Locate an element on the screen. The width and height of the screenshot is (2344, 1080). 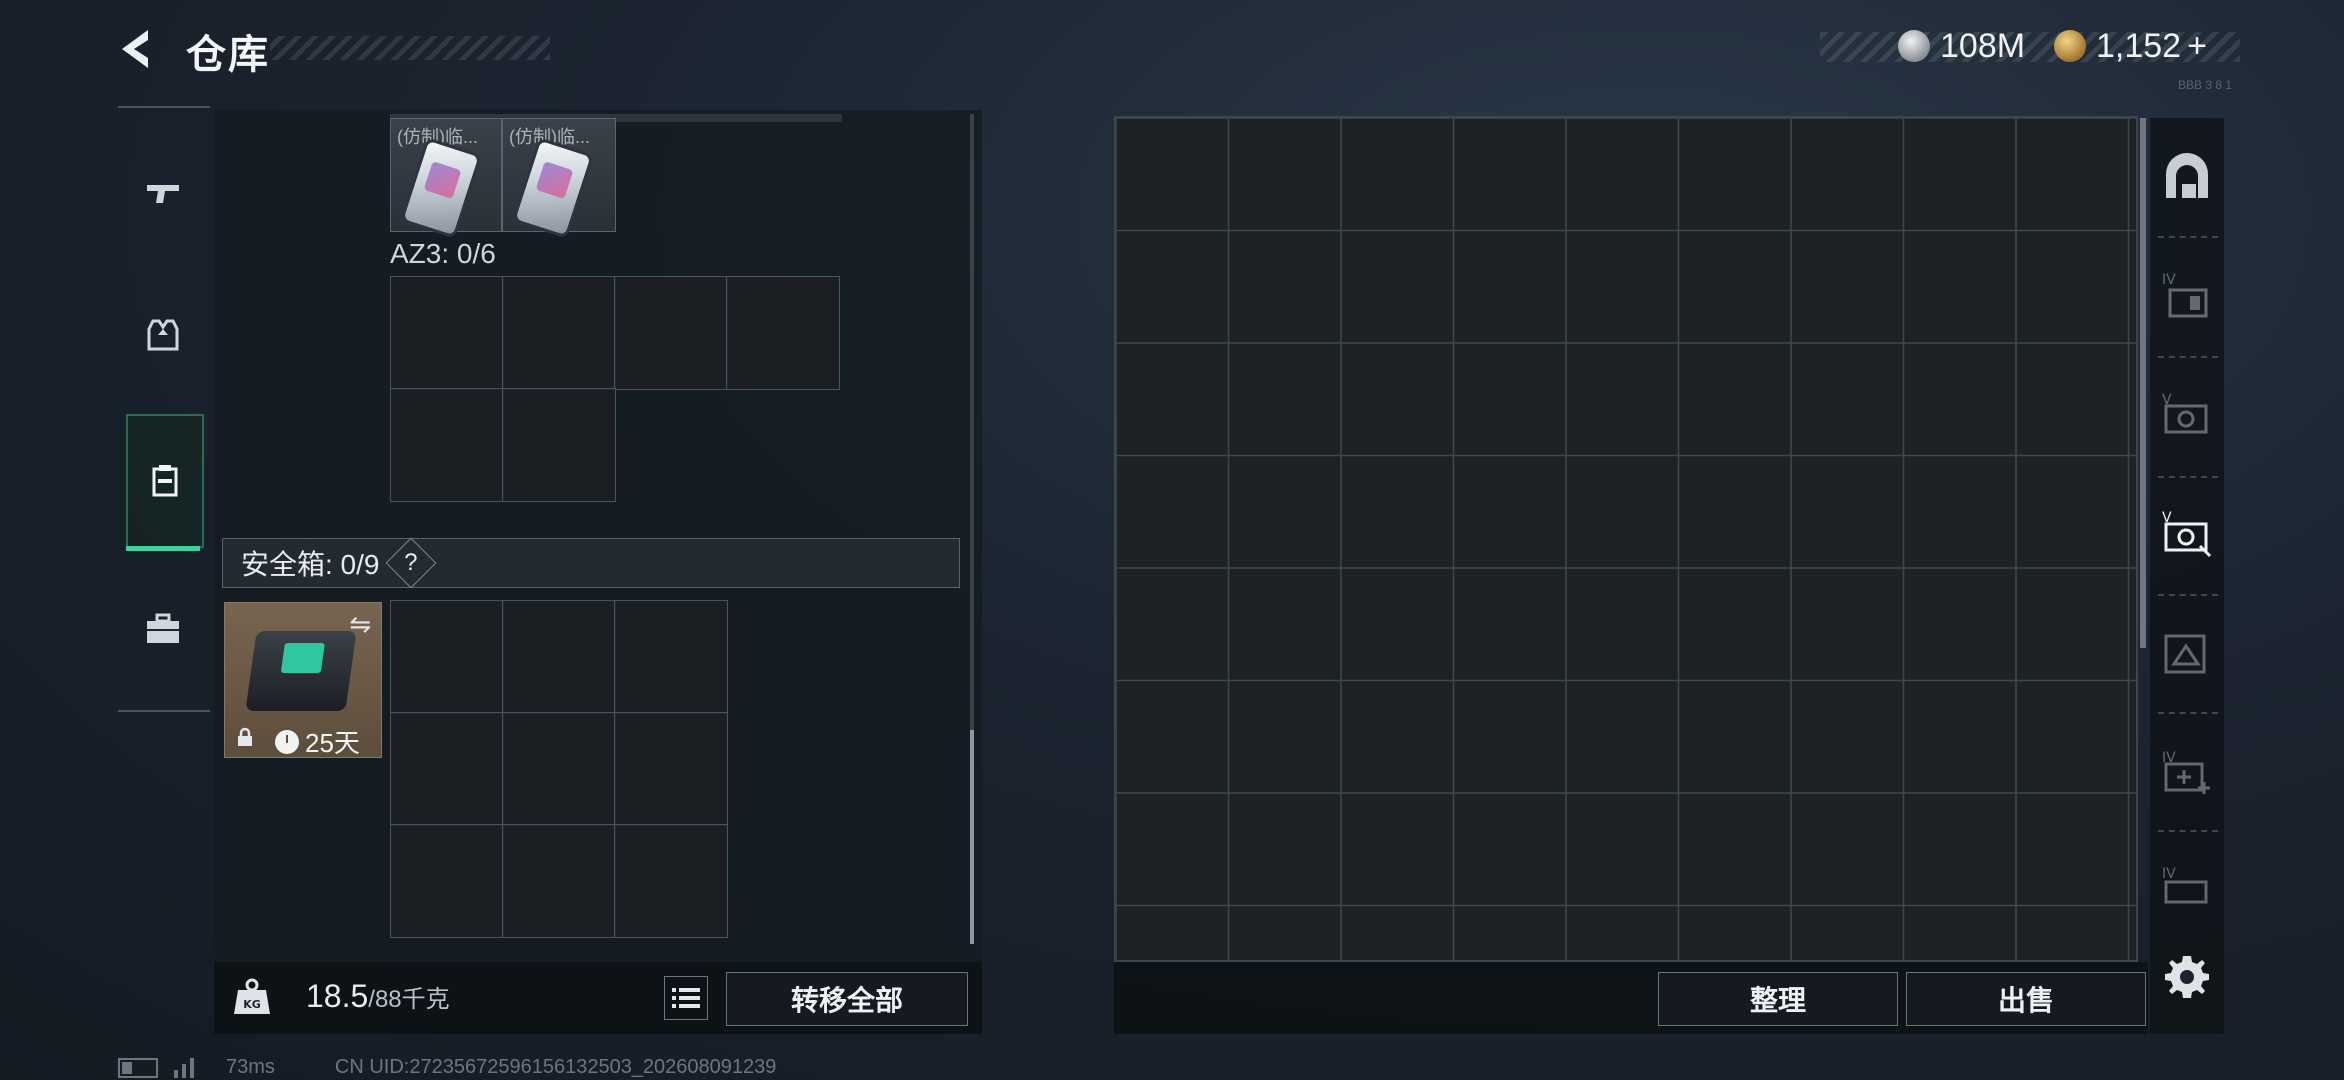
storage-tab-v2-icon: V is located at coordinates (2187, 533).